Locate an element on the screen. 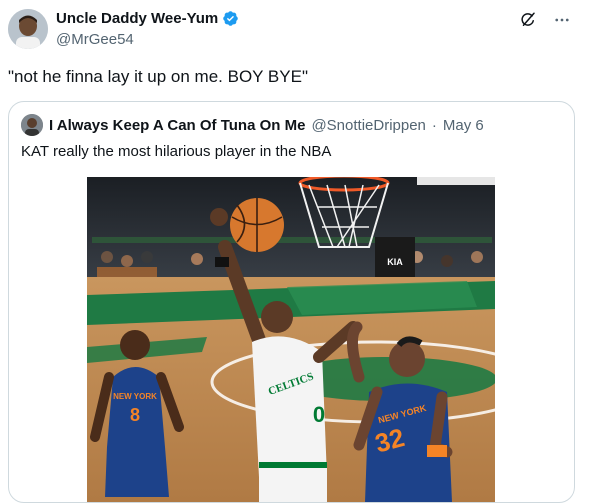 Image resolution: width=590 pixels, height=503 pixels. left-jersey-number: 8 is located at coordinates (135, 415).